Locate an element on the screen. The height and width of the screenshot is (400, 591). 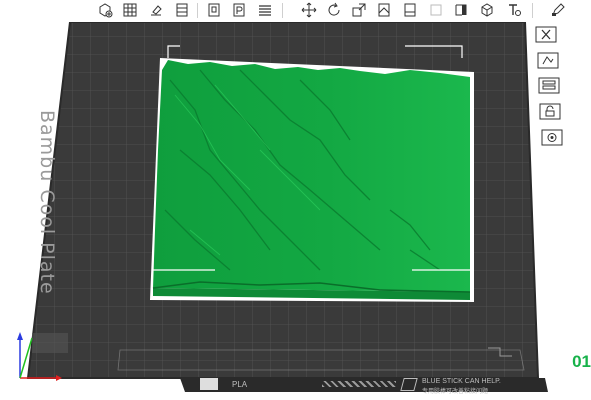
split-icon is located at coordinates (436, 10).